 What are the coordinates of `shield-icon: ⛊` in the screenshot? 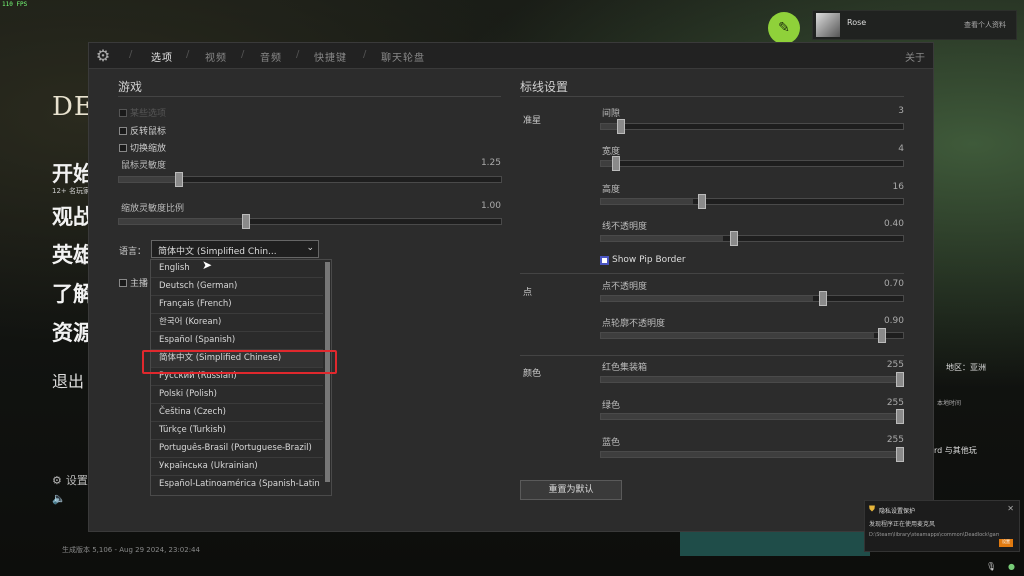 It's located at (872, 508).